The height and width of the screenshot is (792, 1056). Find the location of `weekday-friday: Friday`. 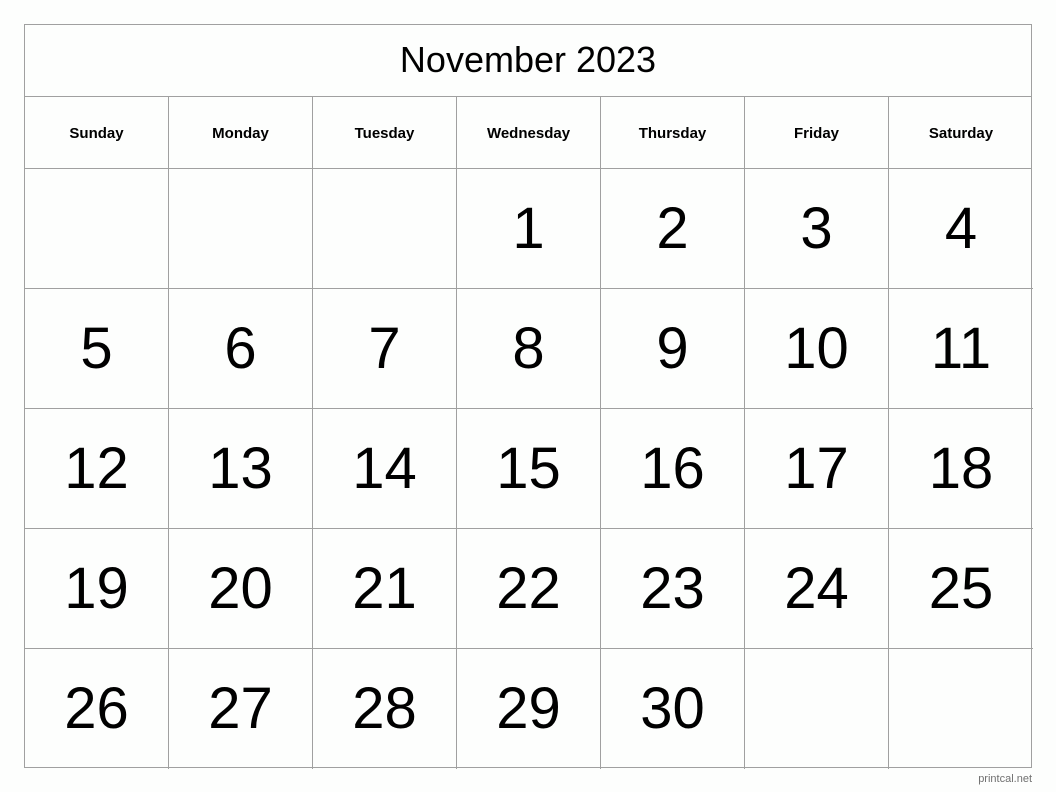

weekday-friday: Friday is located at coordinates (817, 132).